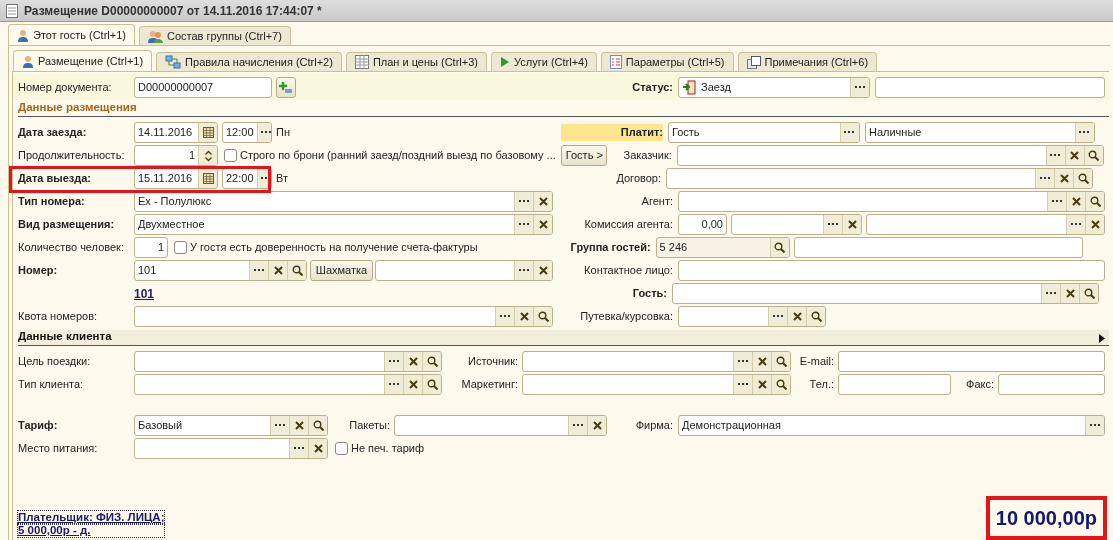 The height and width of the screenshot is (540, 1113). Describe the element at coordinates (286, 87) in the screenshot. I see `add-button` at that location.